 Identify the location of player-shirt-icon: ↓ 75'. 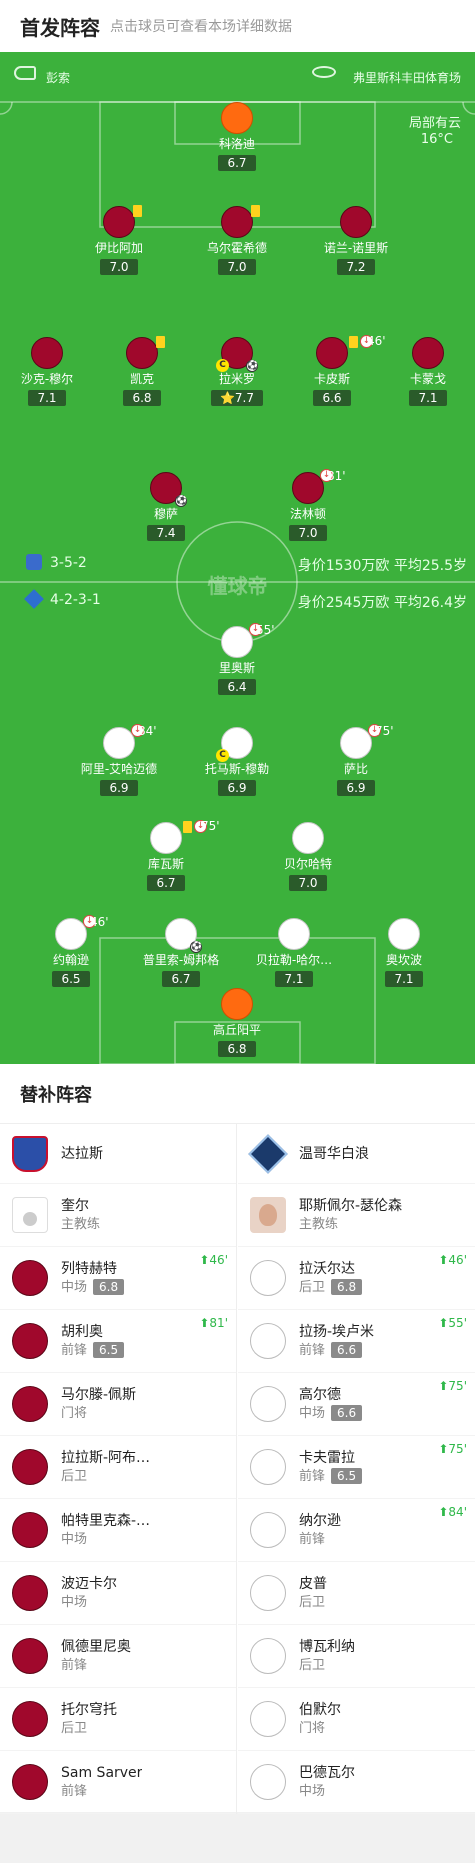
(367, 741).